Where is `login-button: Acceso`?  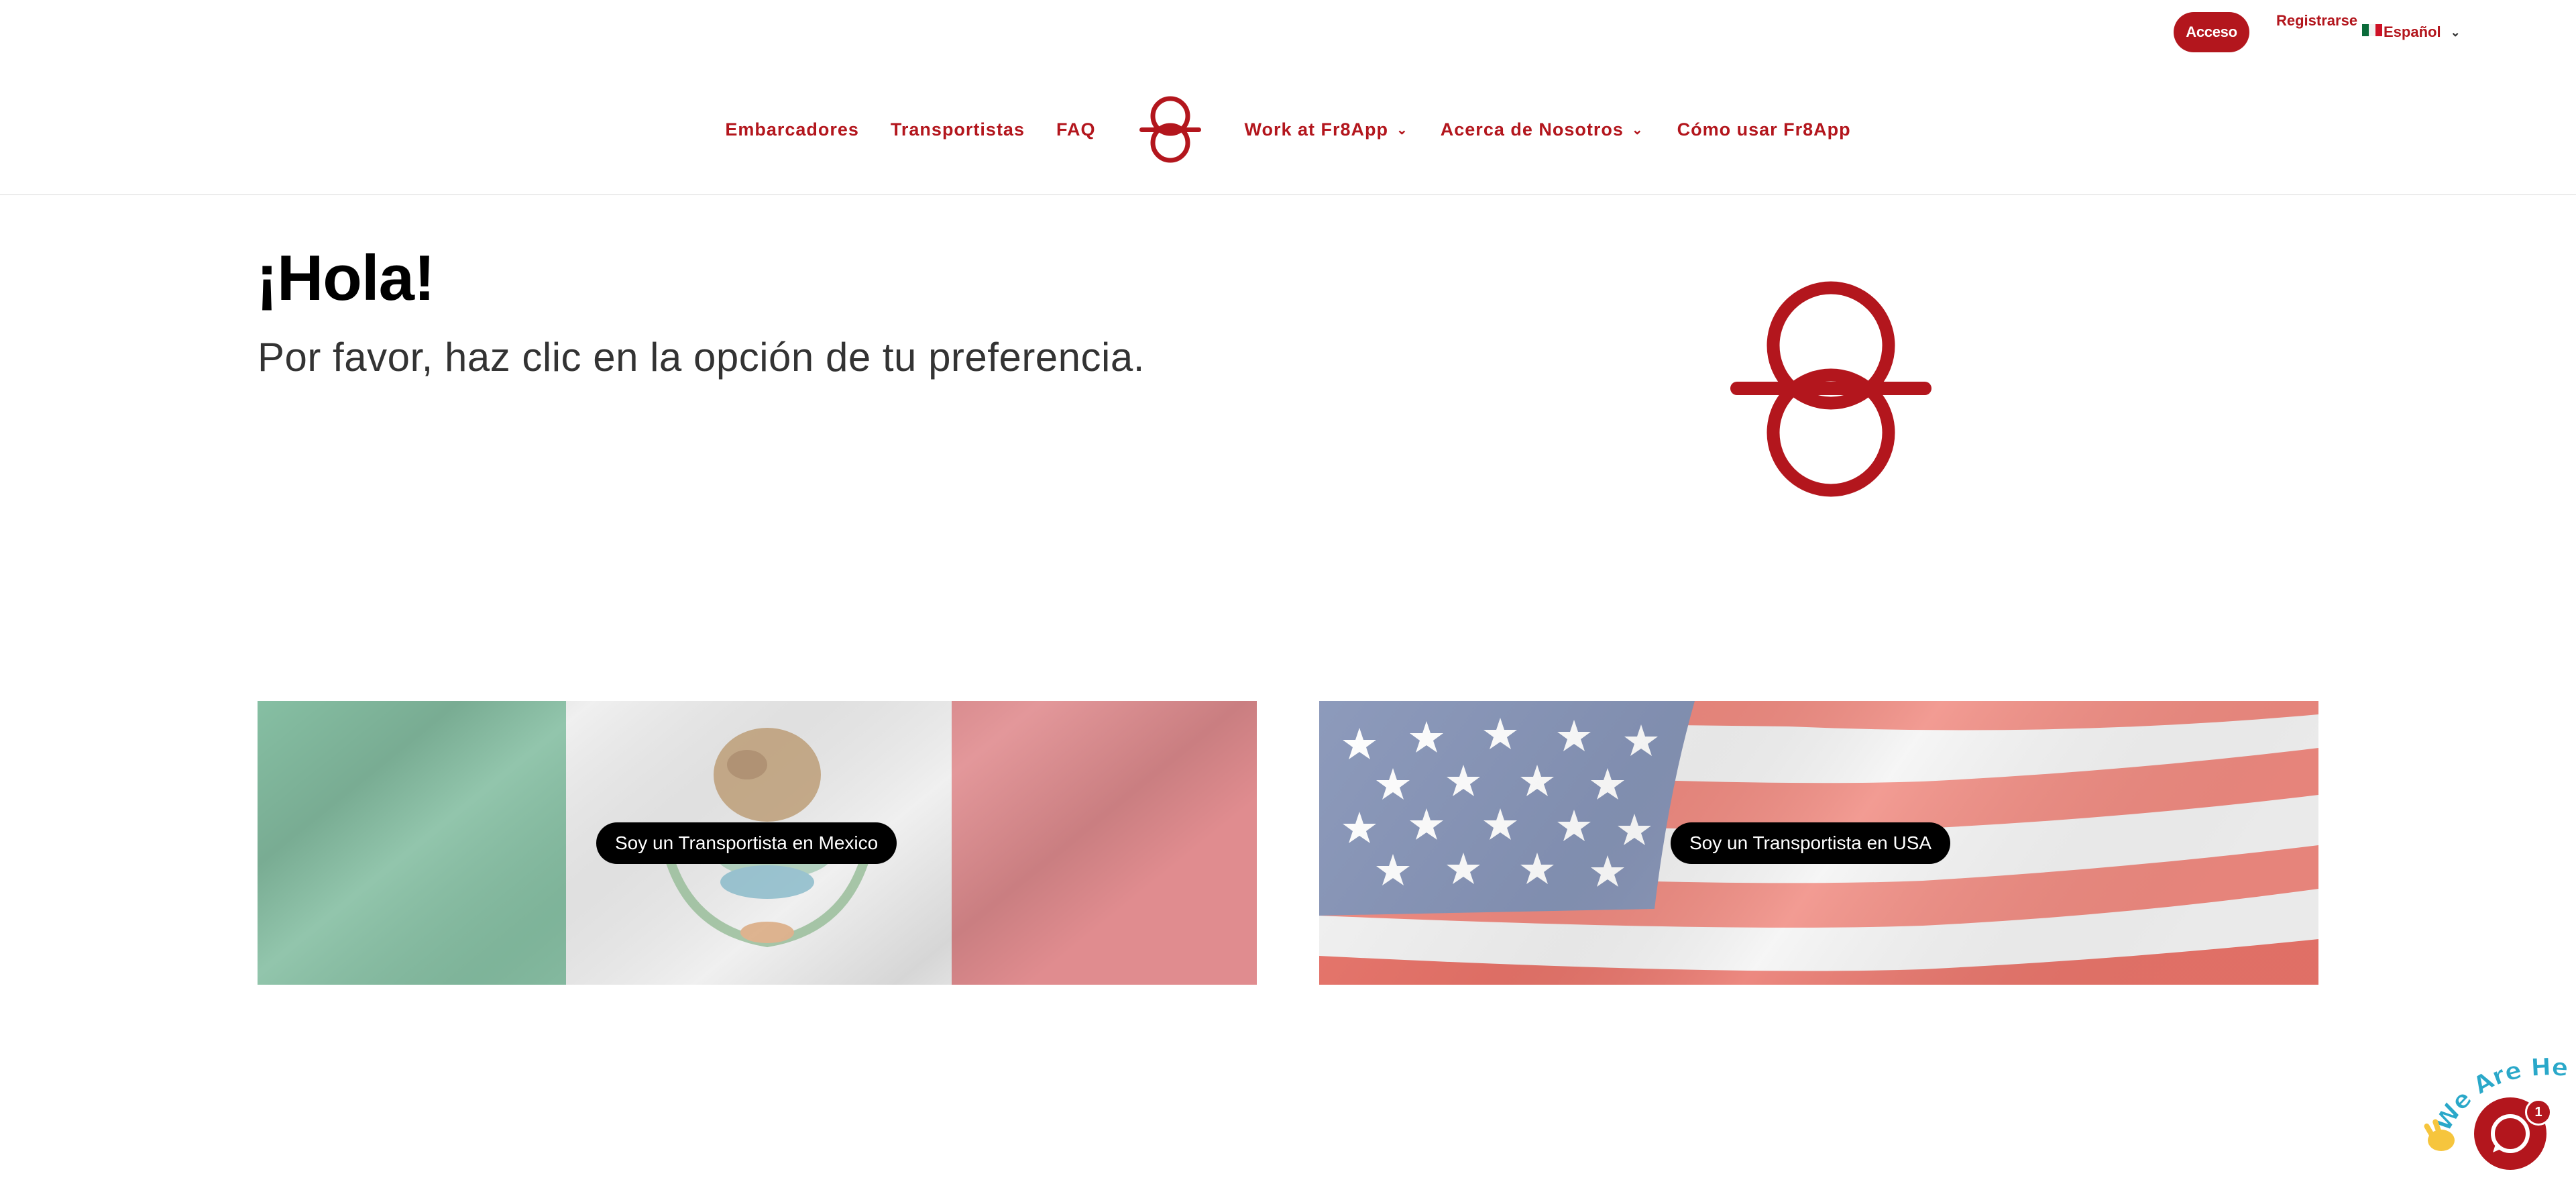 login-button: Acceso is located at coordinates (2211, 32).